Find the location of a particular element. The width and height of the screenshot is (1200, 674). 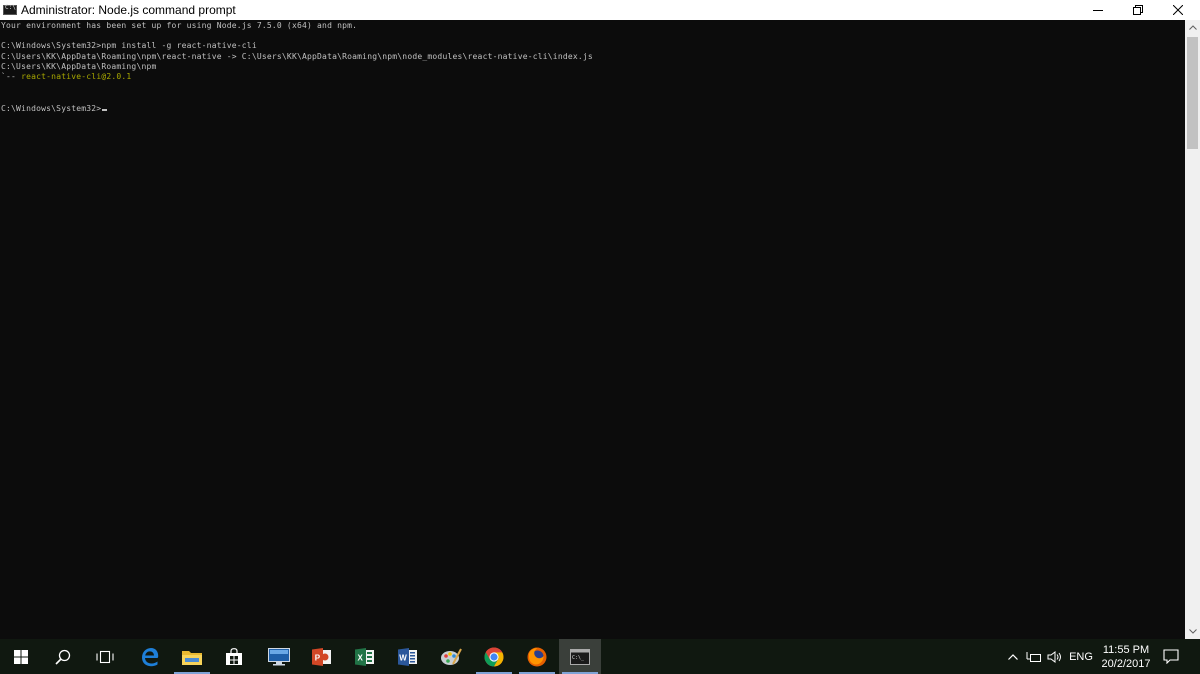

clock-button: 11:55 PM 20/2/2017 is located at coordinates (1126, 656).